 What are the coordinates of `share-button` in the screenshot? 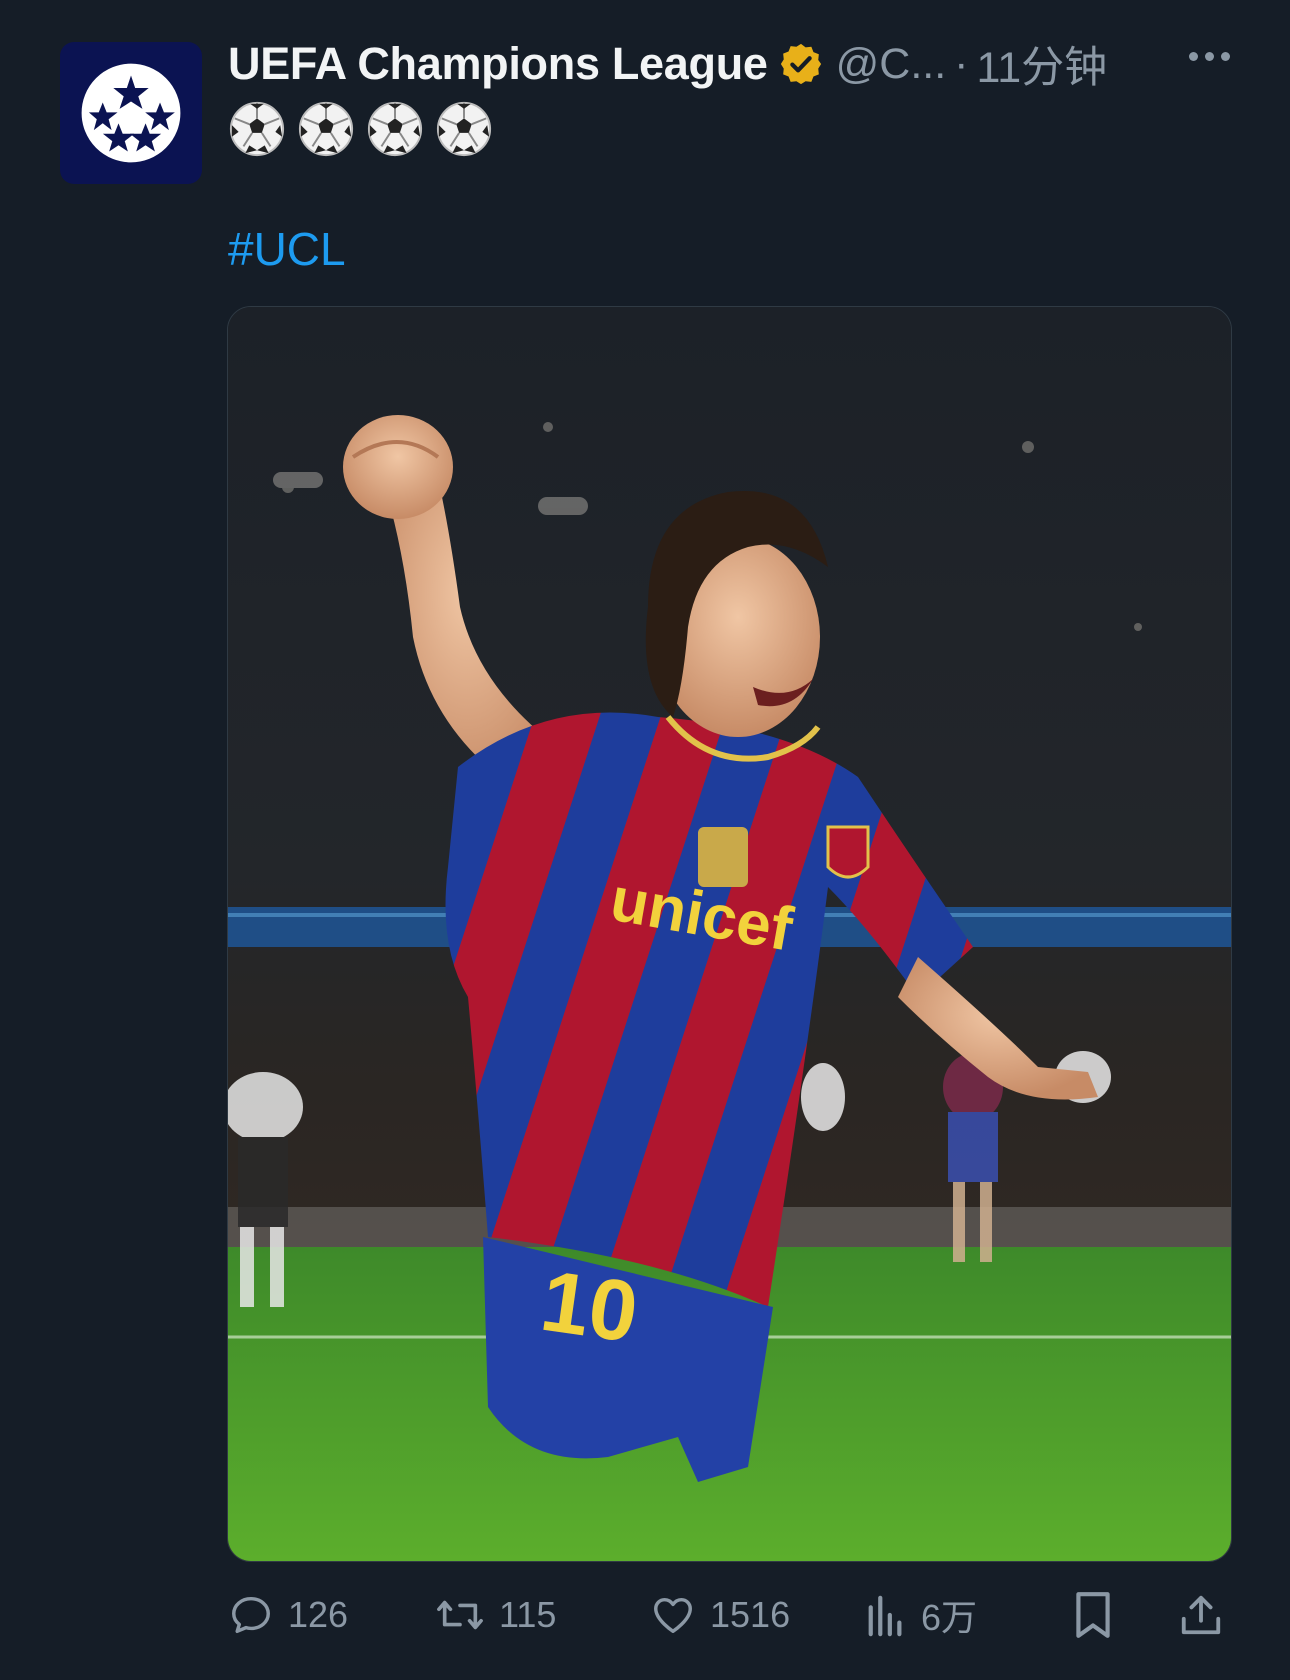 It's located at (1201, 1615).